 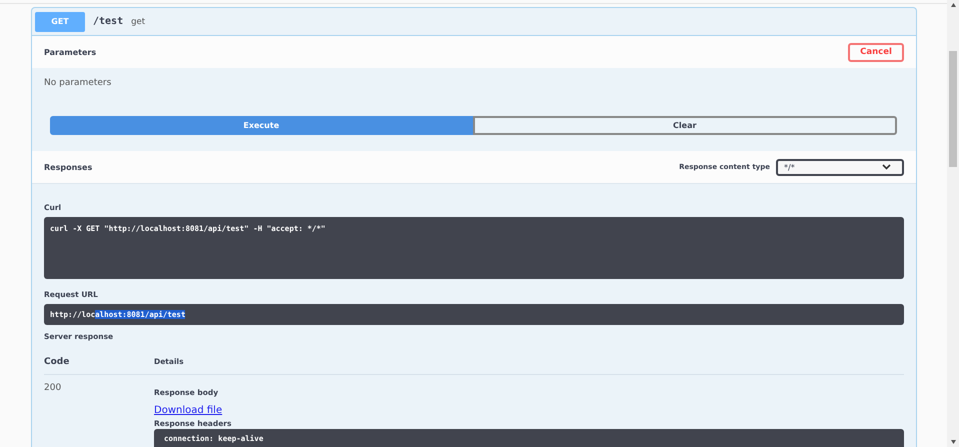 I want to click on cancel-button: Cancel, so click(x=876, y=52).